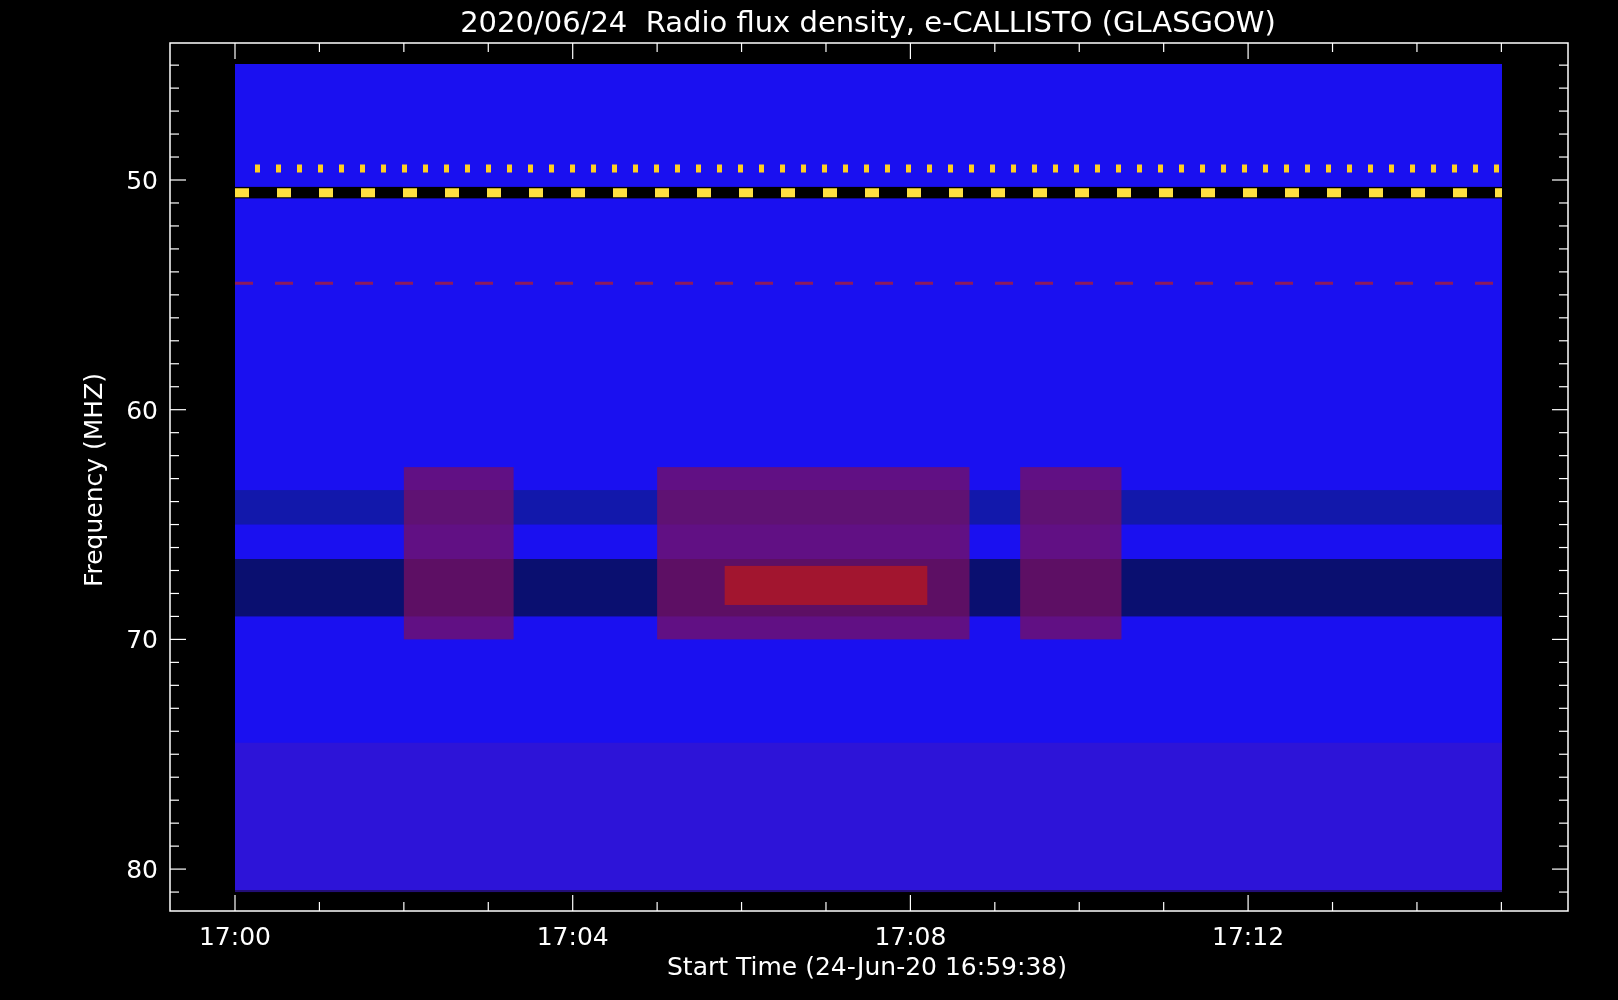 The height and width of the screenshot is (1000, 1618). Describe the element at coordinates (142, 410) in the screenshot. I see `y-tick-label: 60` at that location.